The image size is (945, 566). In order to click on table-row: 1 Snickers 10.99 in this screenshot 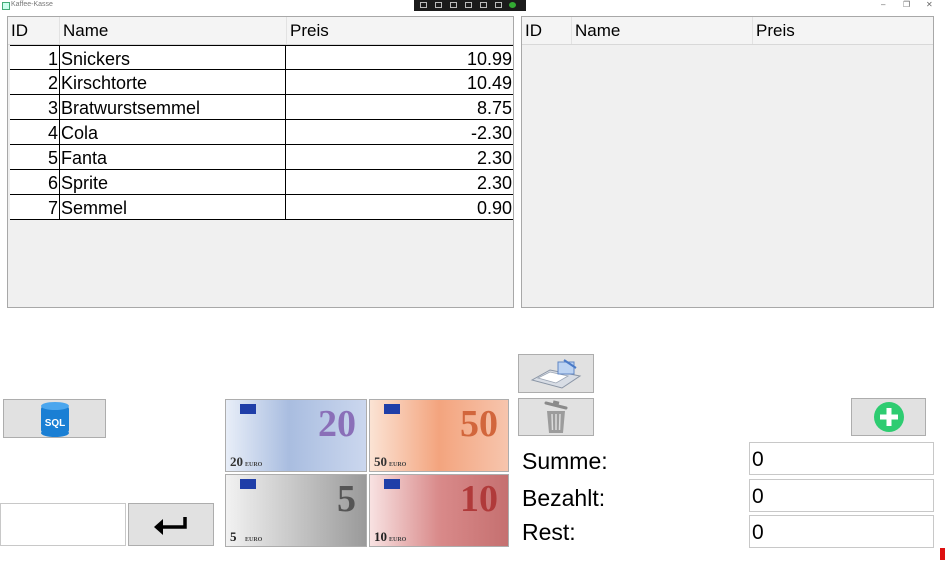, I will do `click(261, 57)`.